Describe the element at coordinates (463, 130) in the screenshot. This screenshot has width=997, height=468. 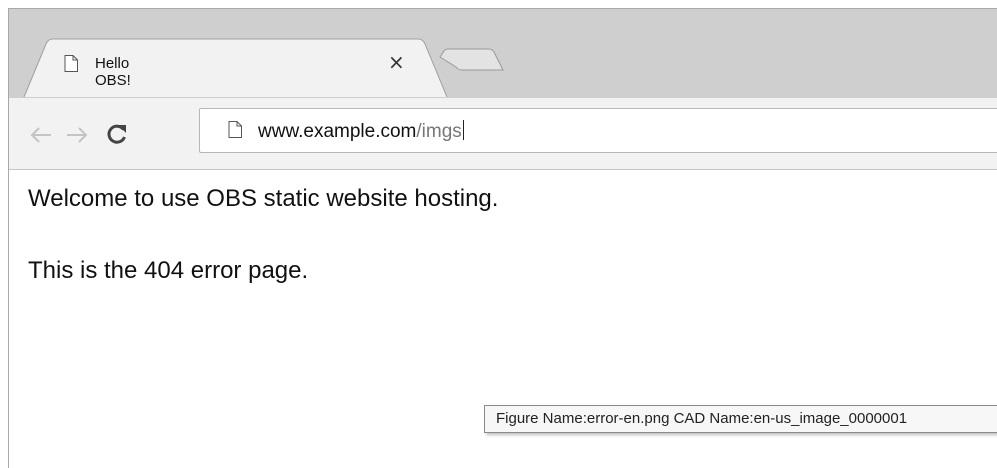
I see `text-caret` at that location.